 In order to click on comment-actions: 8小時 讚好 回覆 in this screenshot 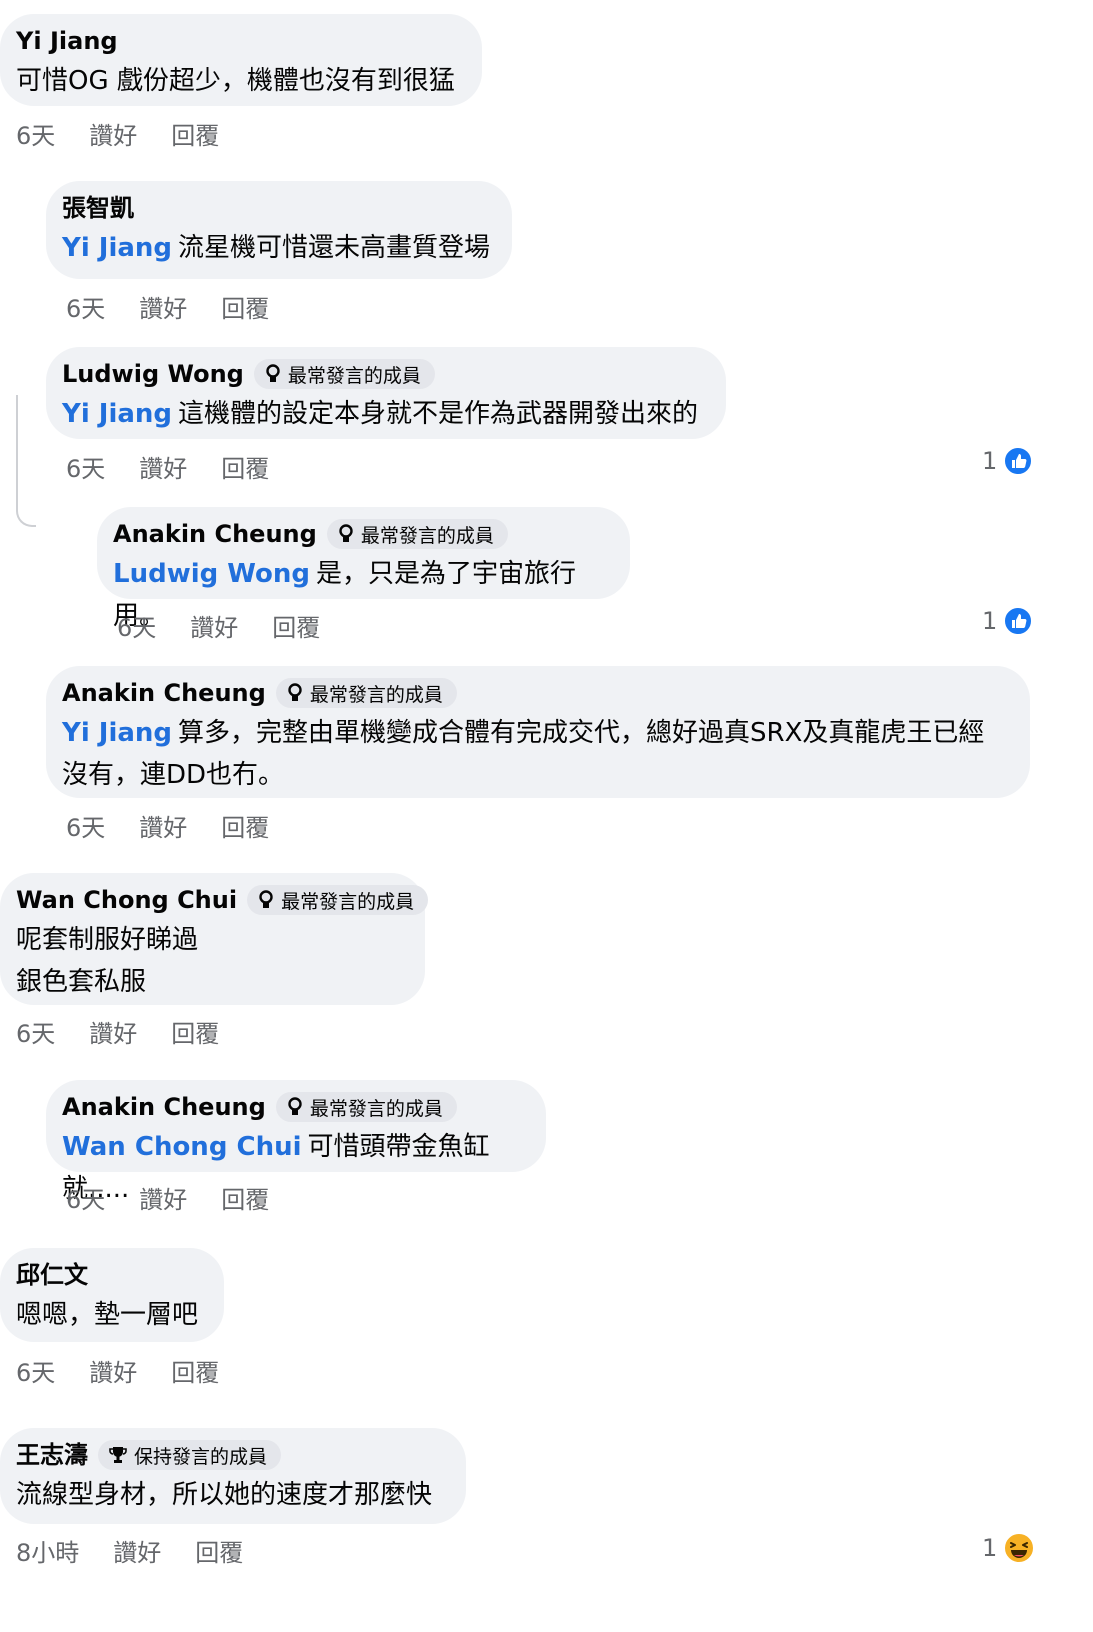, I will do `click(146, 1553)`.